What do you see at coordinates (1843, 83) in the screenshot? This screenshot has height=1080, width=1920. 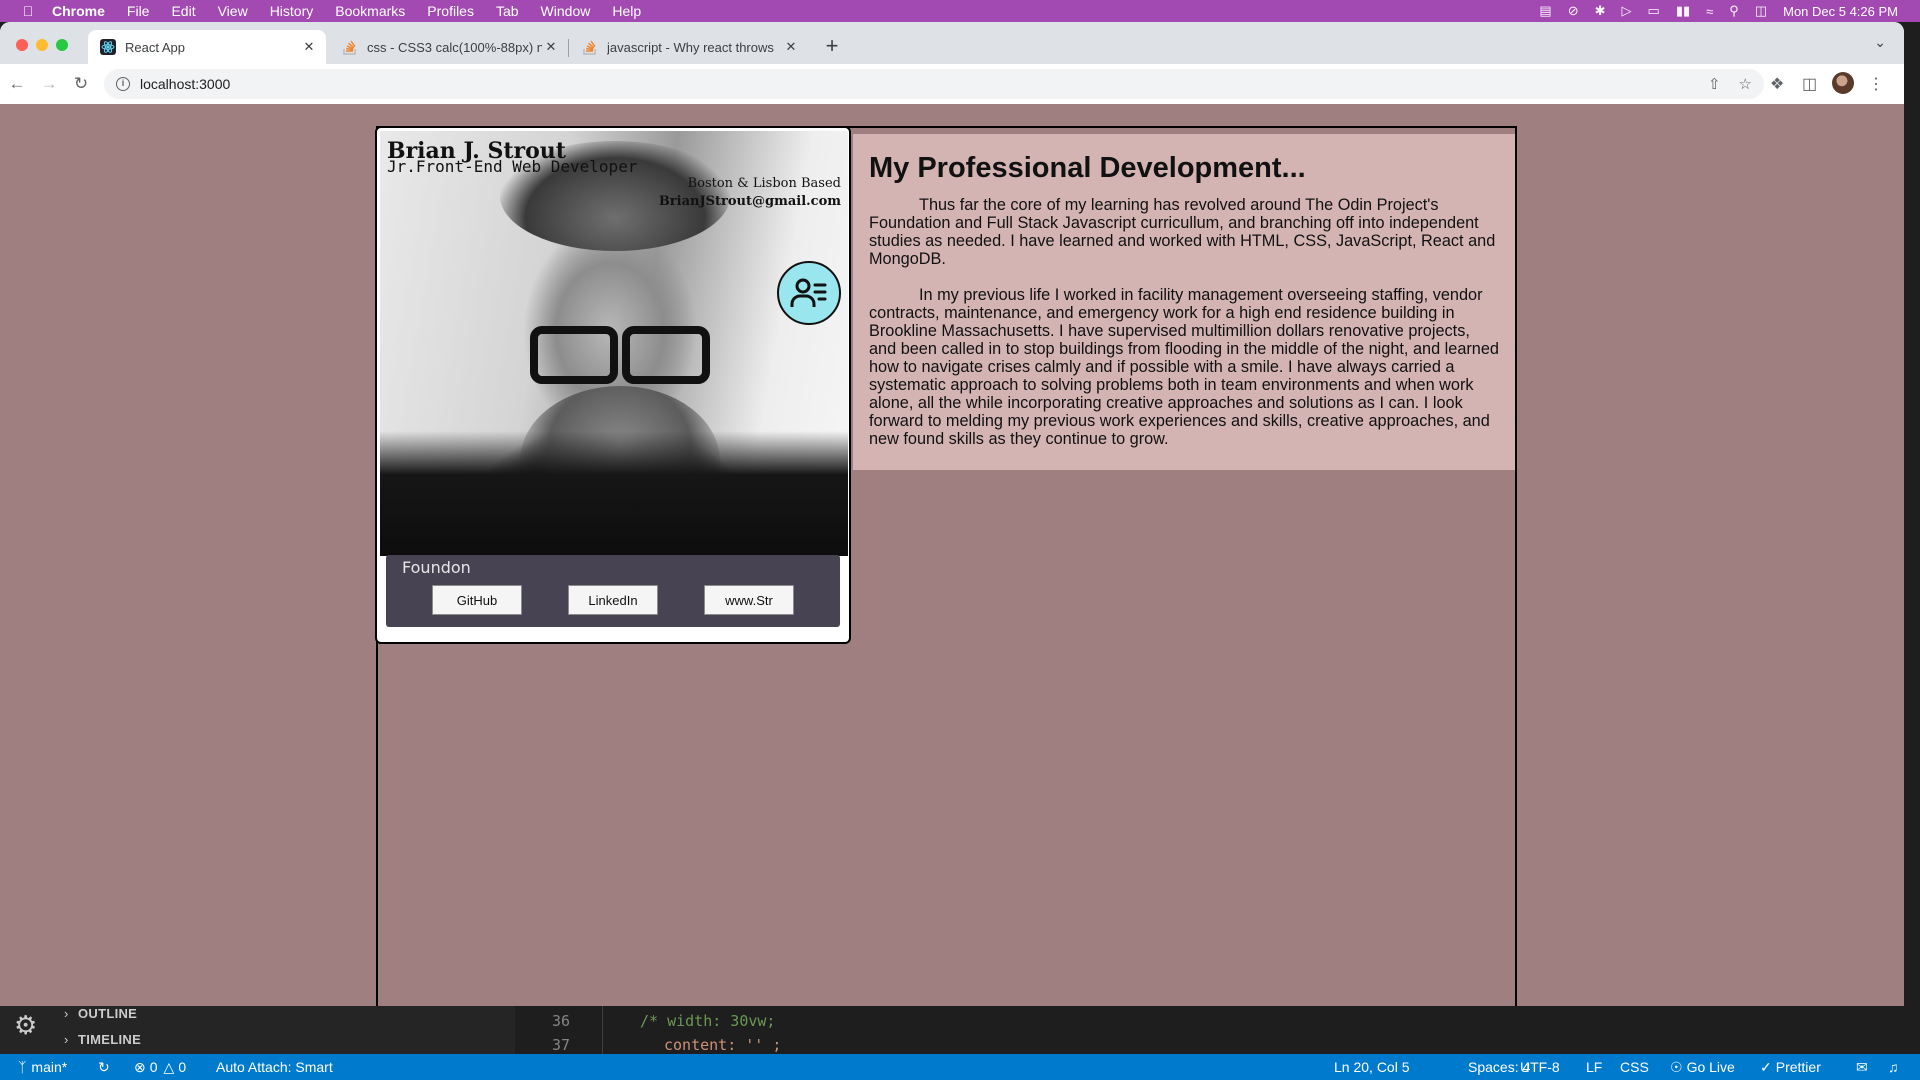 I see `profile-avatar` at bounding box center [1843, 83].